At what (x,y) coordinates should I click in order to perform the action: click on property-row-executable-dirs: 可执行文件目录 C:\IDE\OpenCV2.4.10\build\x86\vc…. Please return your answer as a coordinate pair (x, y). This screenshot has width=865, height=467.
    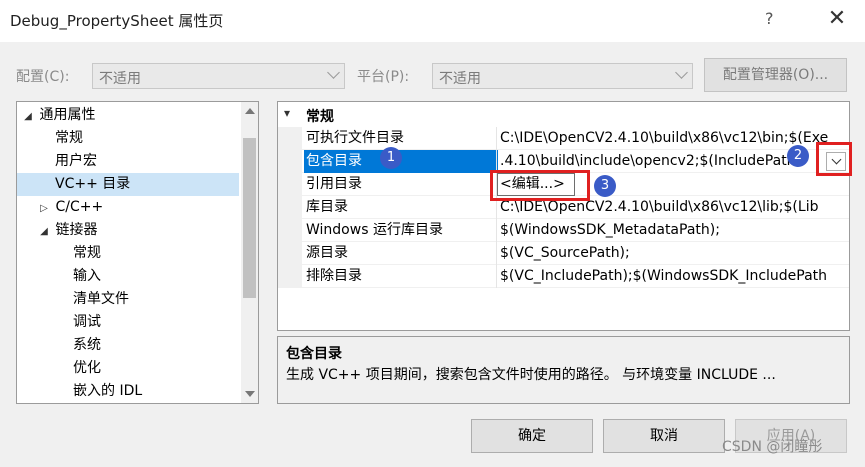
    Looking at the image, I should click on (563, 138).